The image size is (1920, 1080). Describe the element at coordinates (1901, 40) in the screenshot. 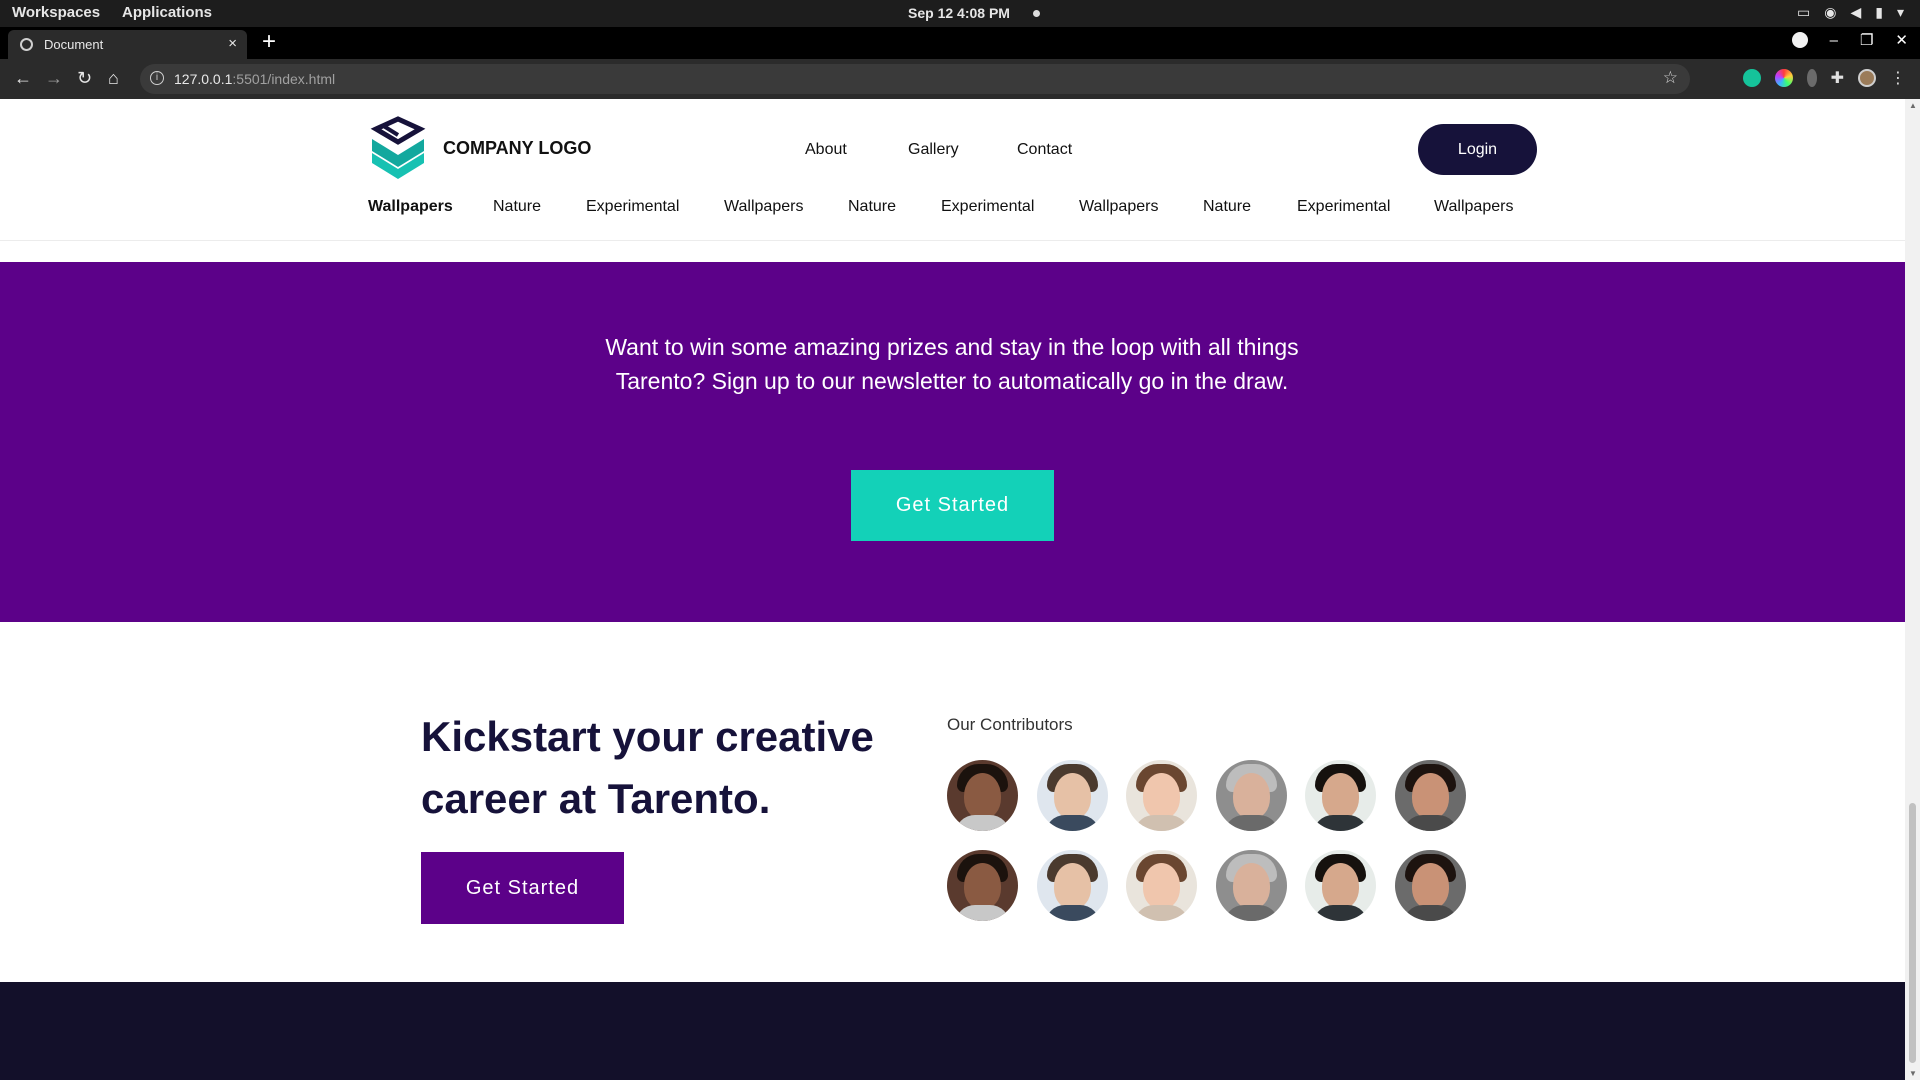

I see `close-window-icon: ✕` at that location.